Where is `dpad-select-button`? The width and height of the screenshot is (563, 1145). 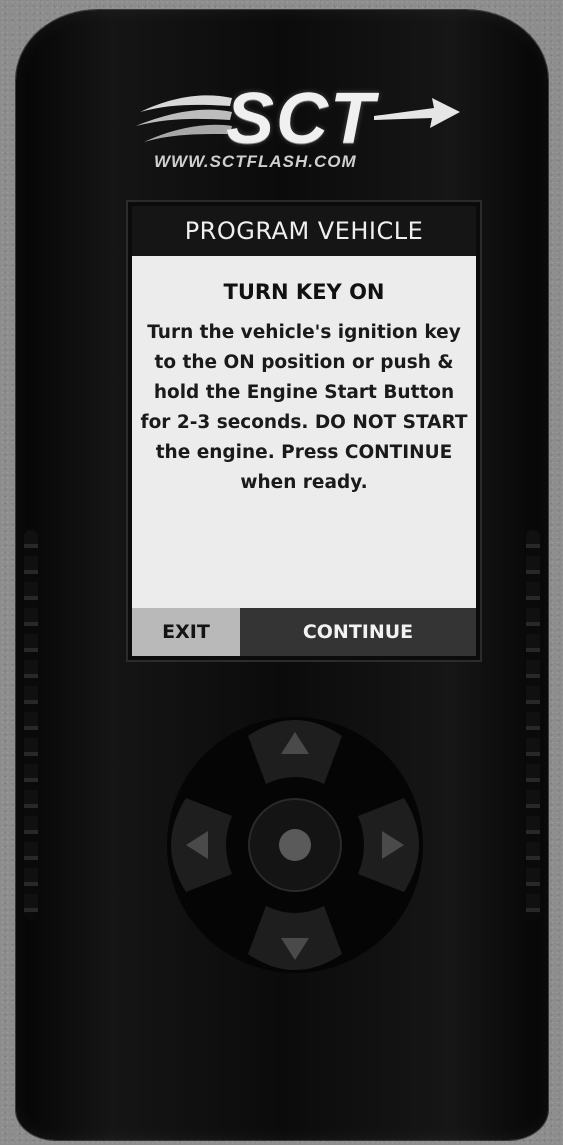 dpad-select-button is located at coordinates (296, 846).